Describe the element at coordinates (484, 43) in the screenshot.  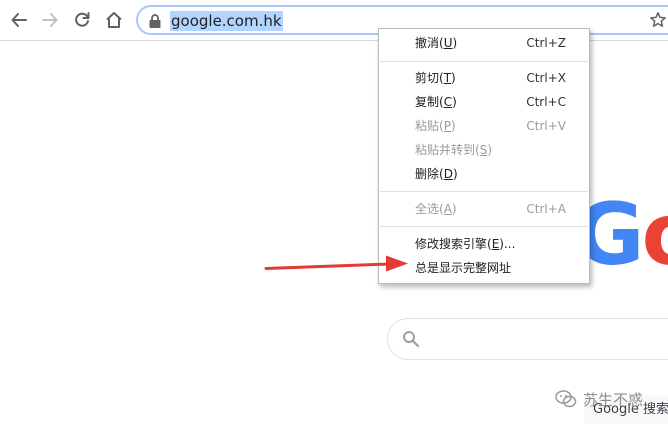
I see `menu-item-undo: 撤消(U) Ctrl+Z` at that location.